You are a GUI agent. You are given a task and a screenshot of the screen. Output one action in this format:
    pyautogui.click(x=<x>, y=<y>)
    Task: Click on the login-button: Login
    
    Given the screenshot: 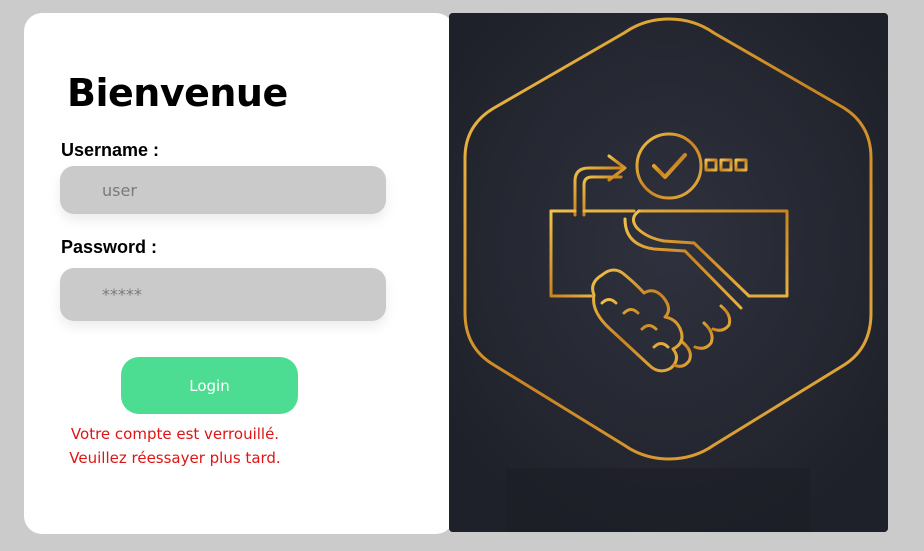 What is the action you would take?
    pyautogui.click(x=209, y=385)
    